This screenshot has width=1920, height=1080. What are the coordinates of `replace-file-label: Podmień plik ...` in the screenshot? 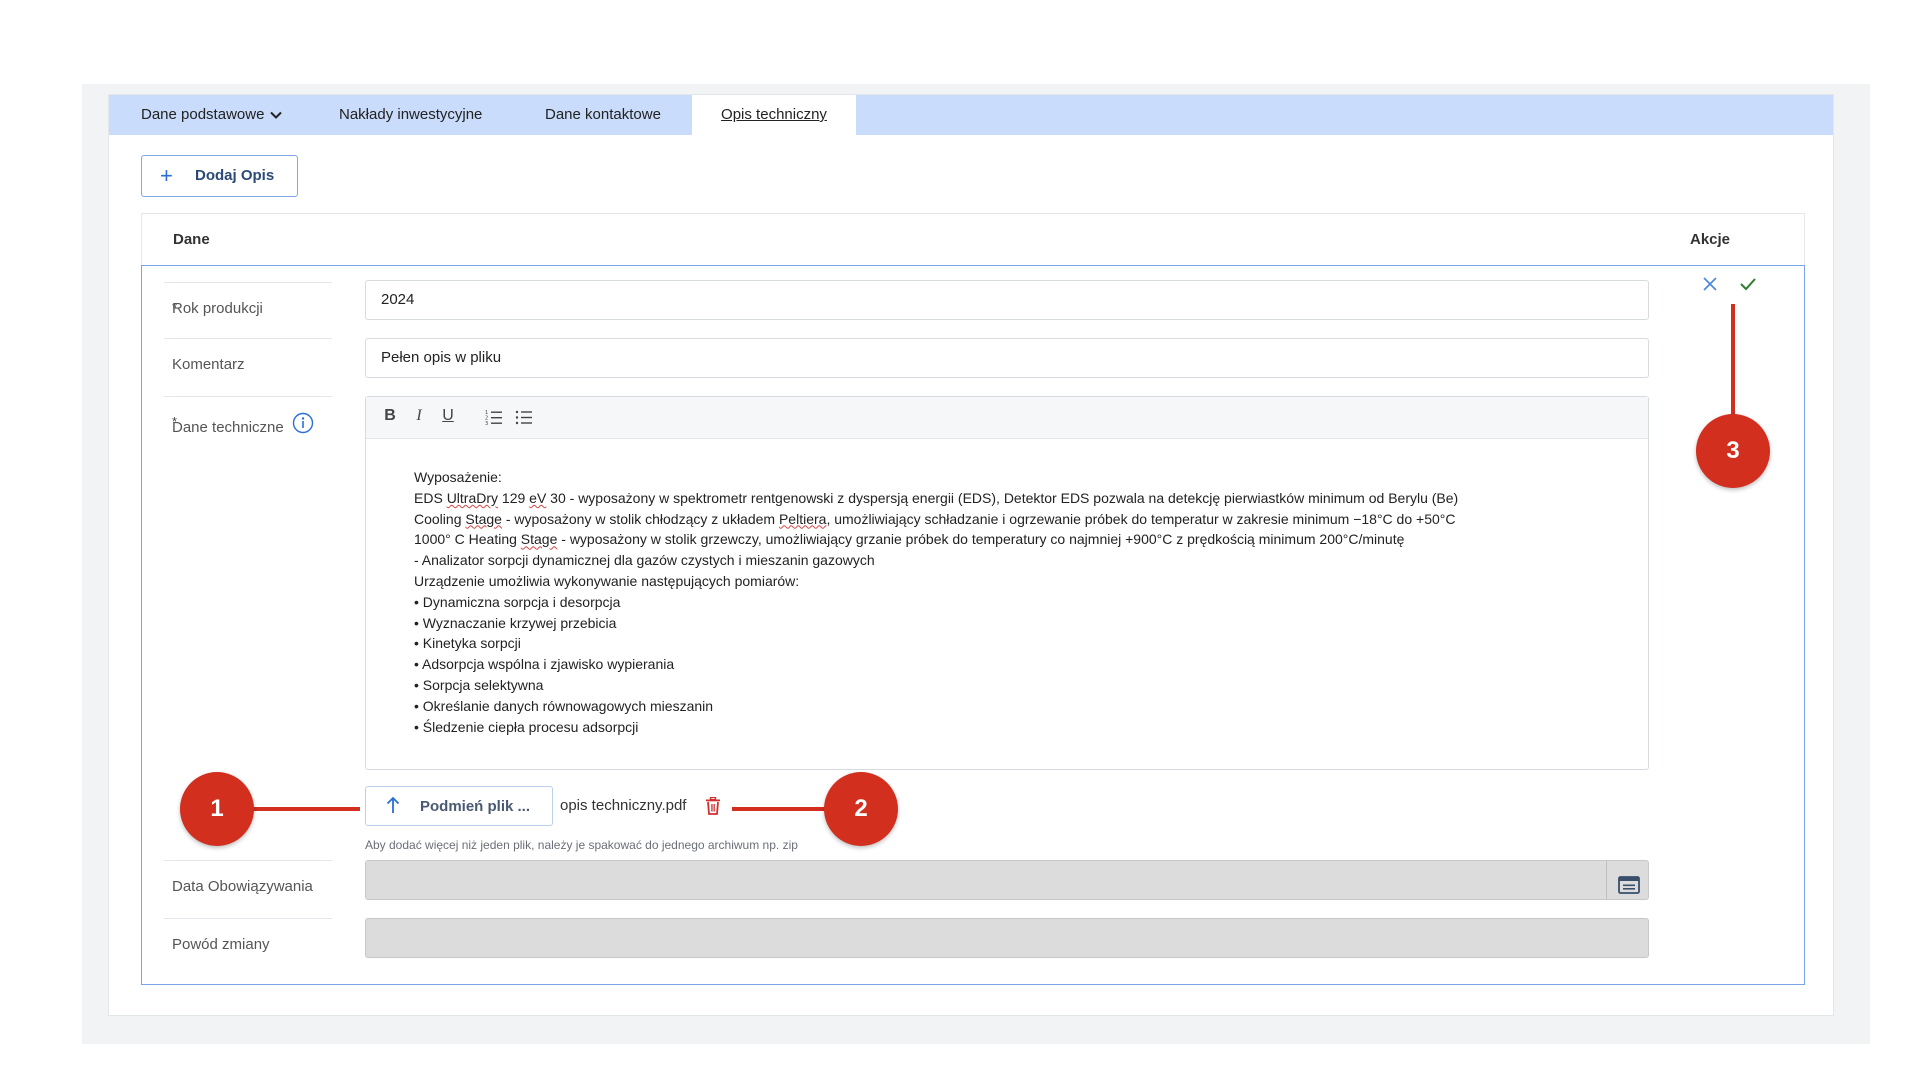 It's located at (475, 806).